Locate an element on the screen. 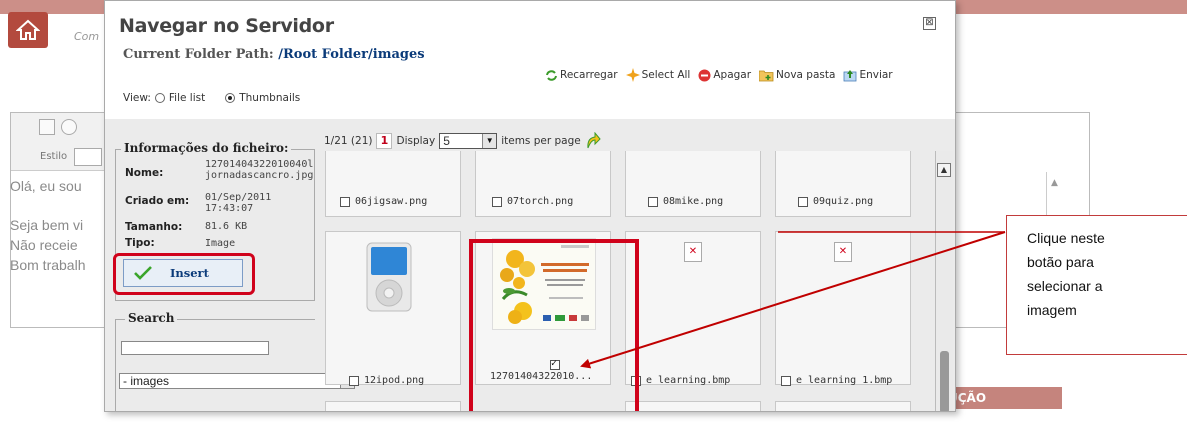  arrow-to-checkbox is located at coordinates (793, 300).